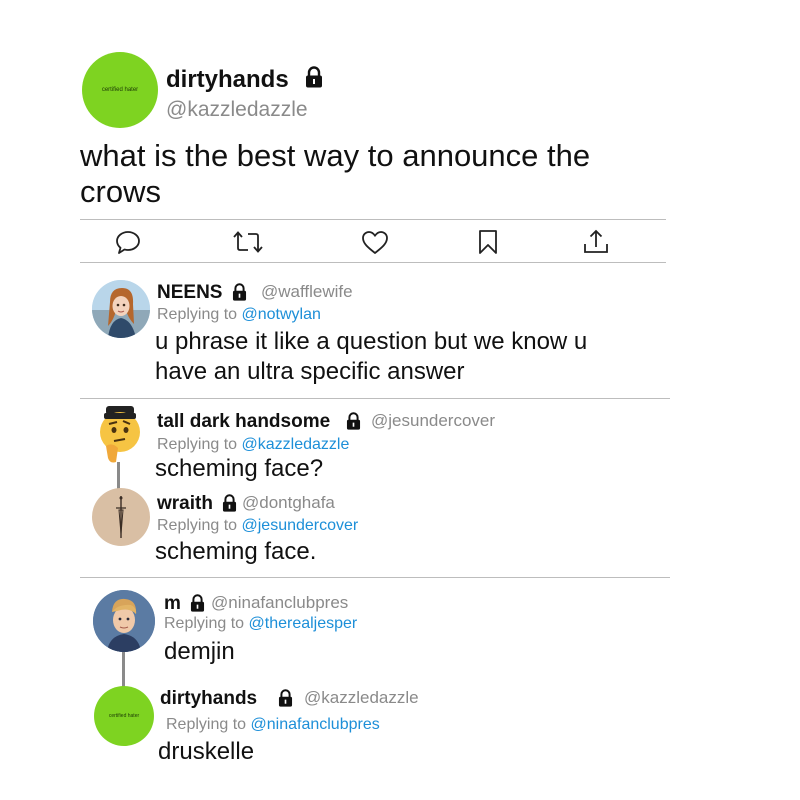 The image size is (800, 800). I want to click on thread-connector, so click(123, 670).